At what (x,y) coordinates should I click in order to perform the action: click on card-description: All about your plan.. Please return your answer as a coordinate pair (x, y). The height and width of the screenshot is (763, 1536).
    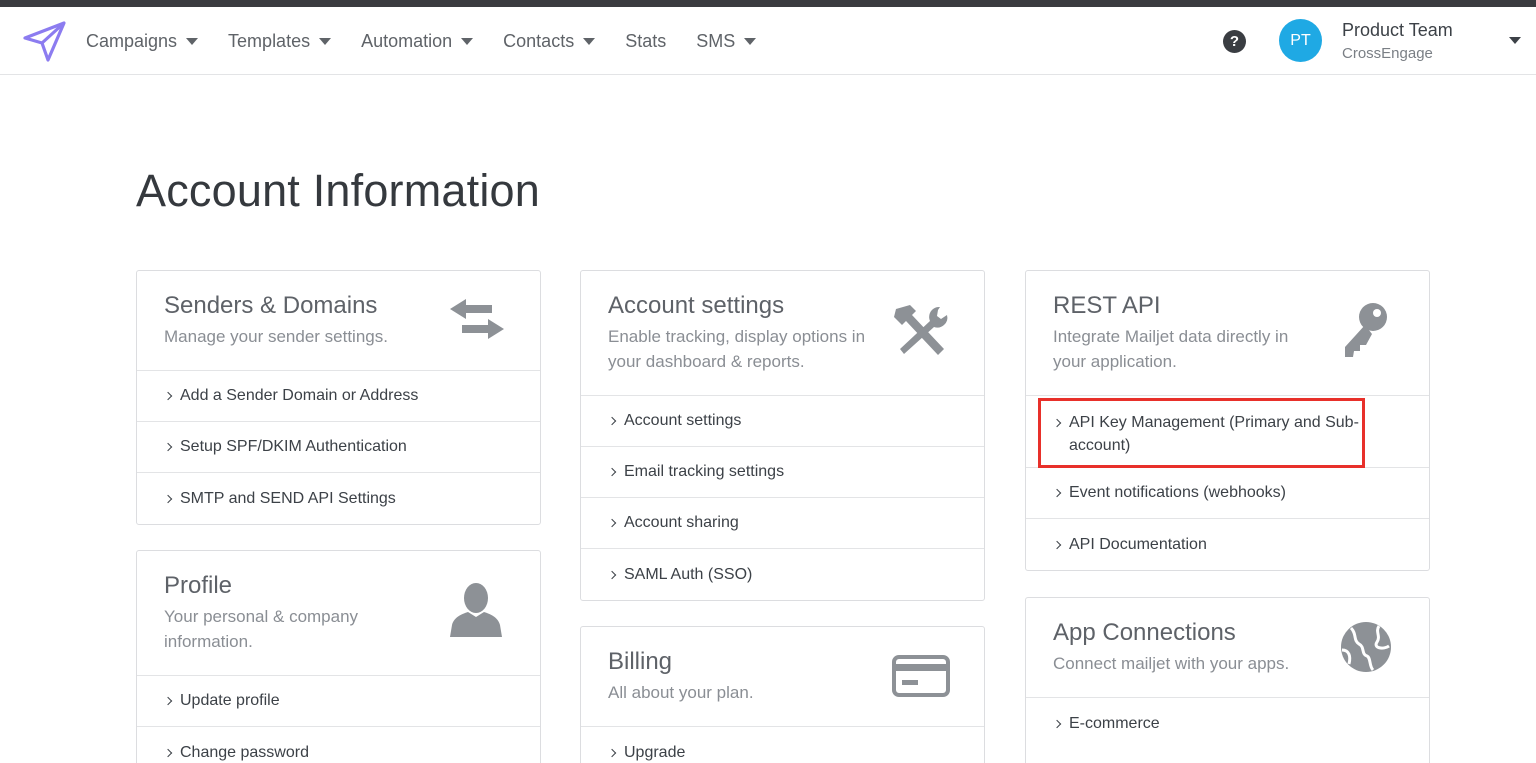
    Looking at the image, I should click on (681, 692).